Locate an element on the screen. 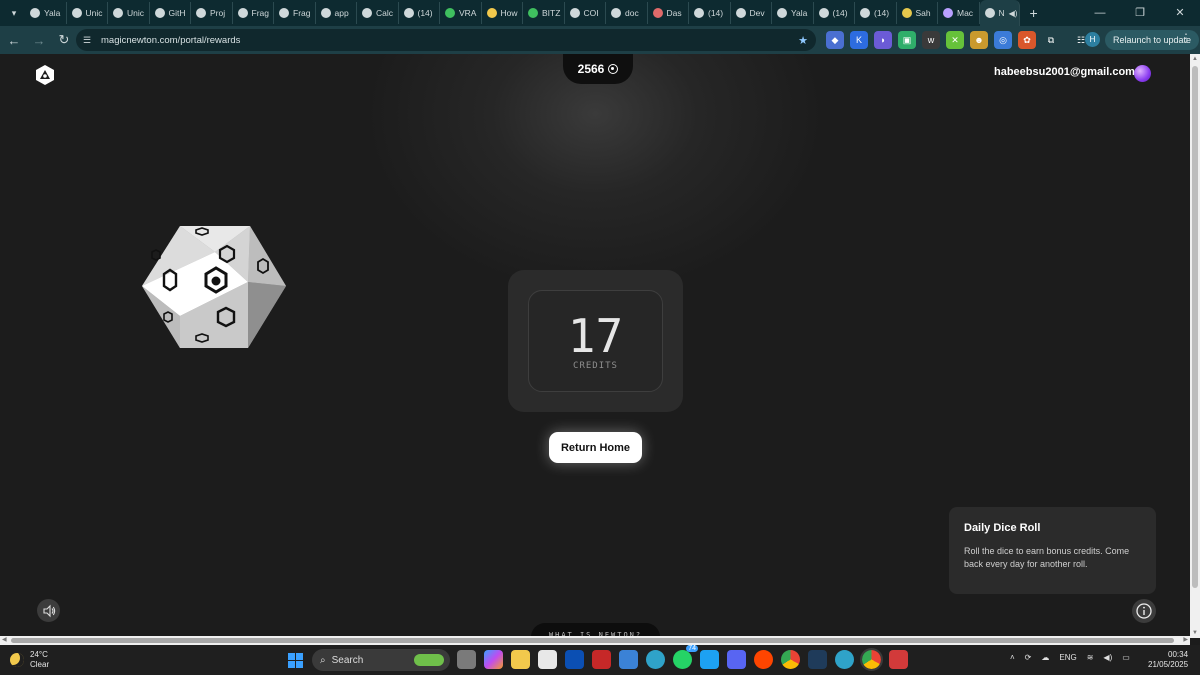  tab-label: Das is located at coordinates (674, 13).